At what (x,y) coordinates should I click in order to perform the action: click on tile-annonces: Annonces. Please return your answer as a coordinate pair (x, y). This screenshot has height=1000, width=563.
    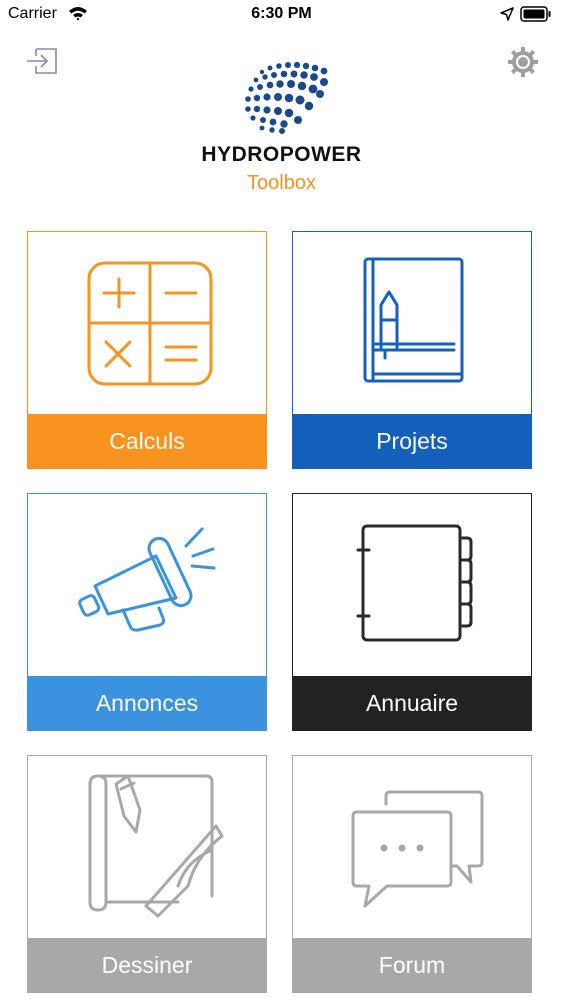
    Looking at the image, I should click on (147, 612).